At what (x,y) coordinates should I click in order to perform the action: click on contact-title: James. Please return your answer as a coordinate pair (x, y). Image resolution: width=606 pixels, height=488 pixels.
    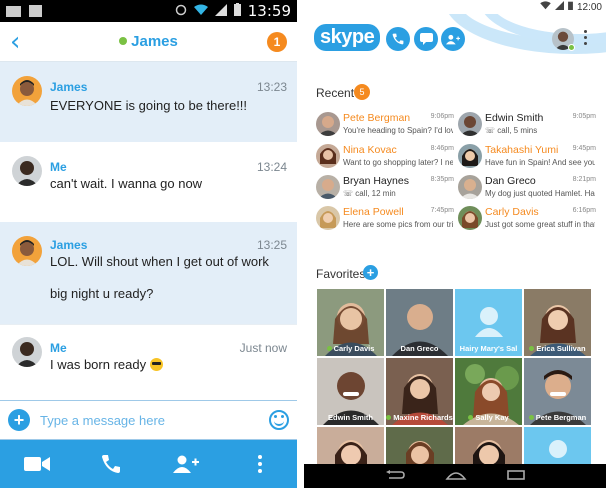
    Looking at the image, I should click on (148, 41).